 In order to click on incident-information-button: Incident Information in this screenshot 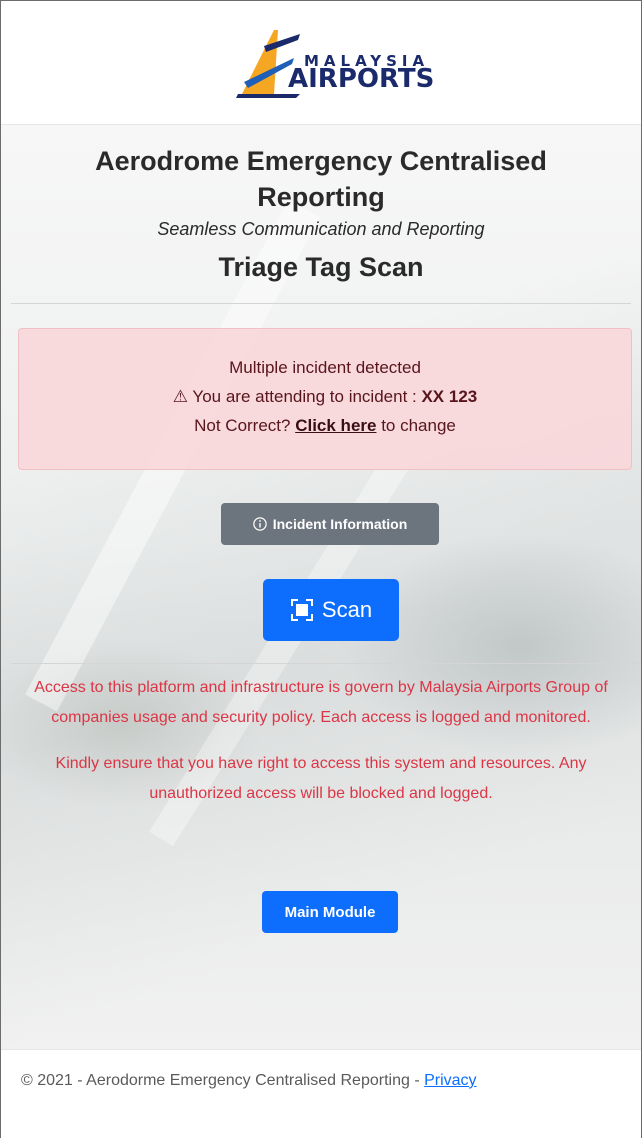, I will do `click(330, 524)`.